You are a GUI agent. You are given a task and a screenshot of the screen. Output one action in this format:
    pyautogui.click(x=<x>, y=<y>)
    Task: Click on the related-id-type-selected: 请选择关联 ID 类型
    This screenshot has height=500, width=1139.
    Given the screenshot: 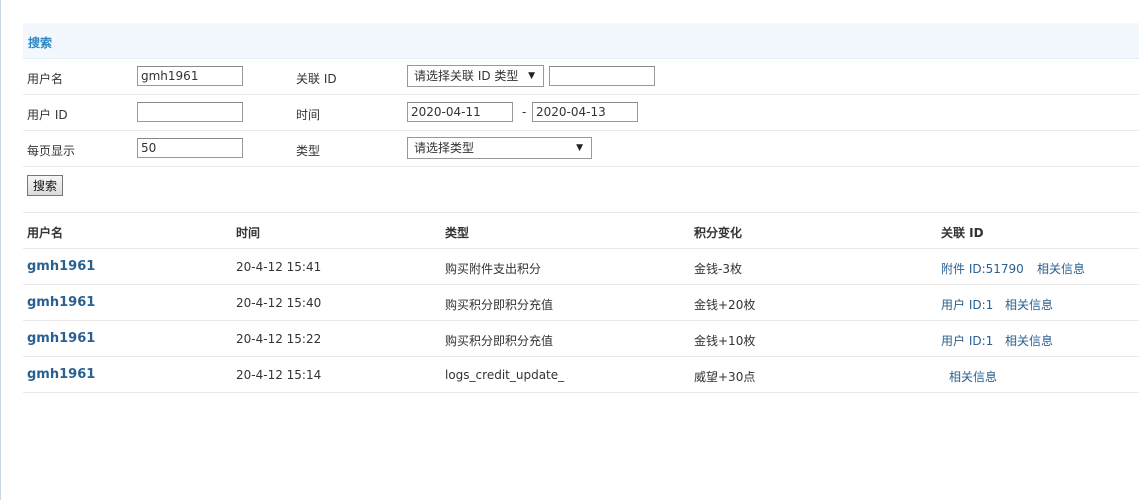 What is the action you would take?
    pyautogui.click(x=466, y=76)
    